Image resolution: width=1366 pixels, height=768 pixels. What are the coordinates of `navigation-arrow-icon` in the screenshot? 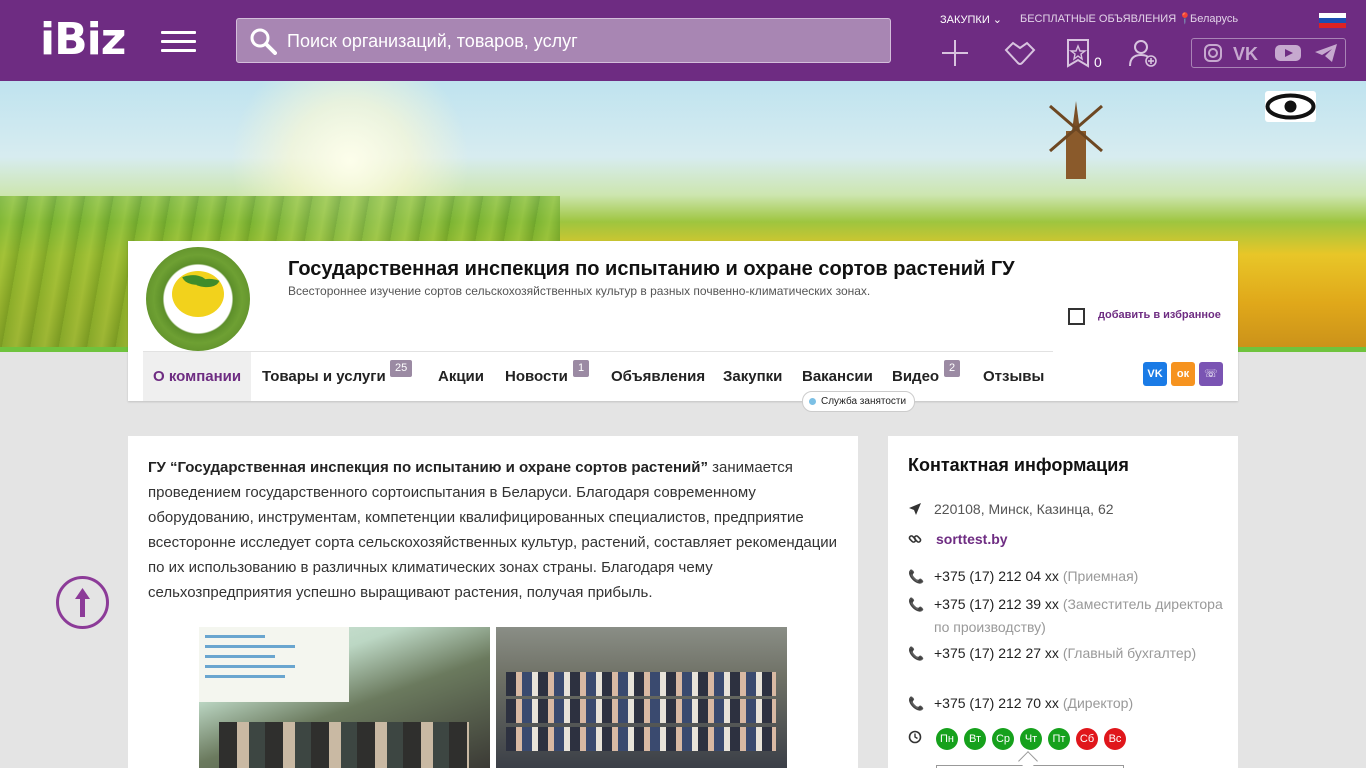 It's located at (915, 509).